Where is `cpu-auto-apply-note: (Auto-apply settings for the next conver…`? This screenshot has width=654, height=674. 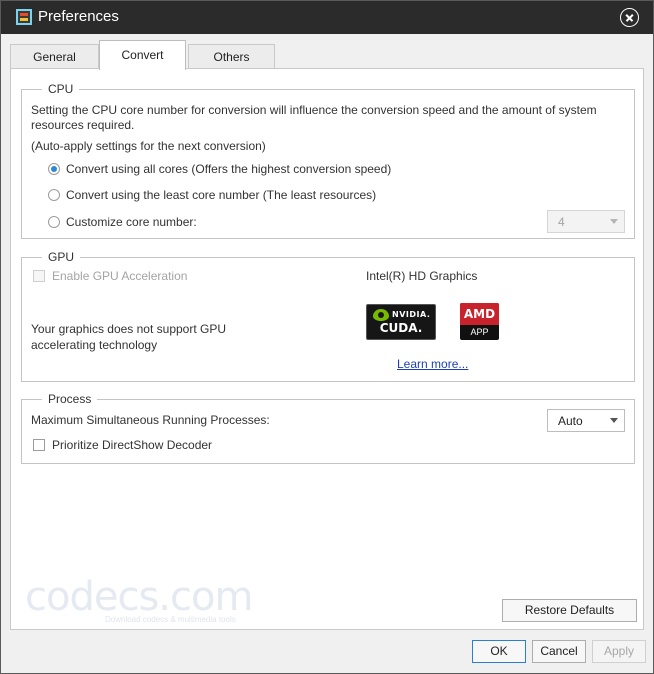
cpu-auto-apply-note: (Auto-apply settings for the next conver… is located at coordinates (148, 146).